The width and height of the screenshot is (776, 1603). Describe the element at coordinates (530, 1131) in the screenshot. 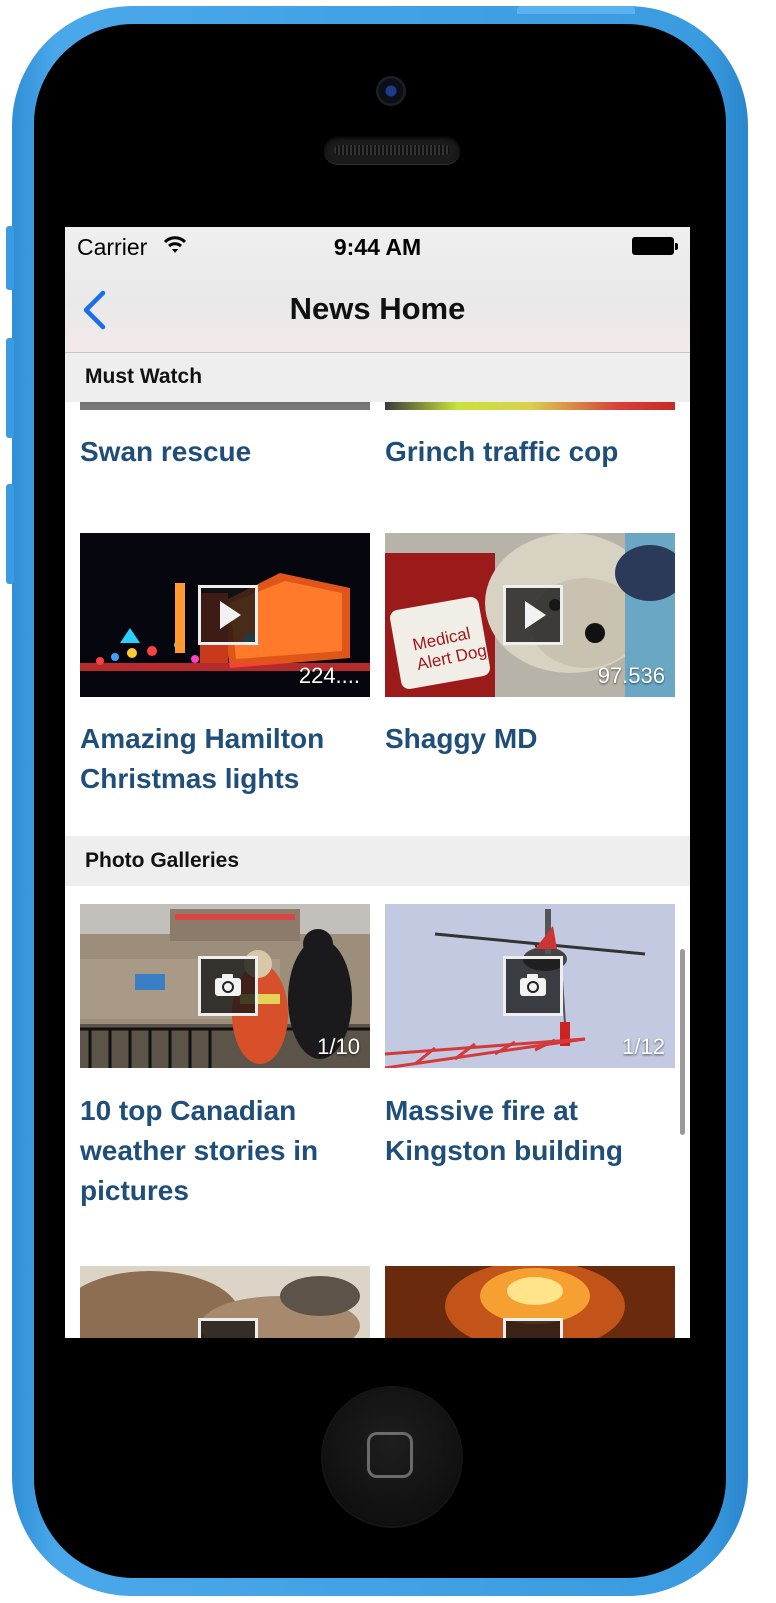

I see `item-title: Massive fire at Kingston building` at that location.